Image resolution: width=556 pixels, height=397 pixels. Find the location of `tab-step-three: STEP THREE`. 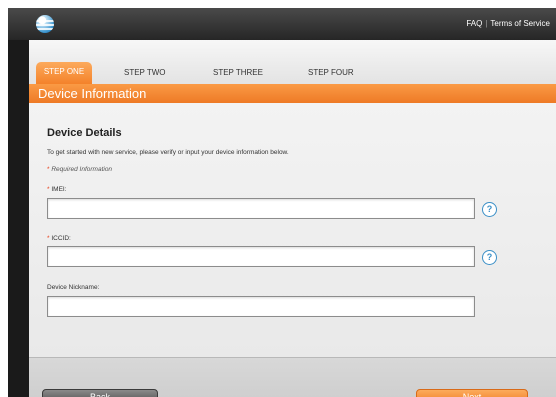

tab-step-three: STEP THREE is located at coordinates (238, 72).